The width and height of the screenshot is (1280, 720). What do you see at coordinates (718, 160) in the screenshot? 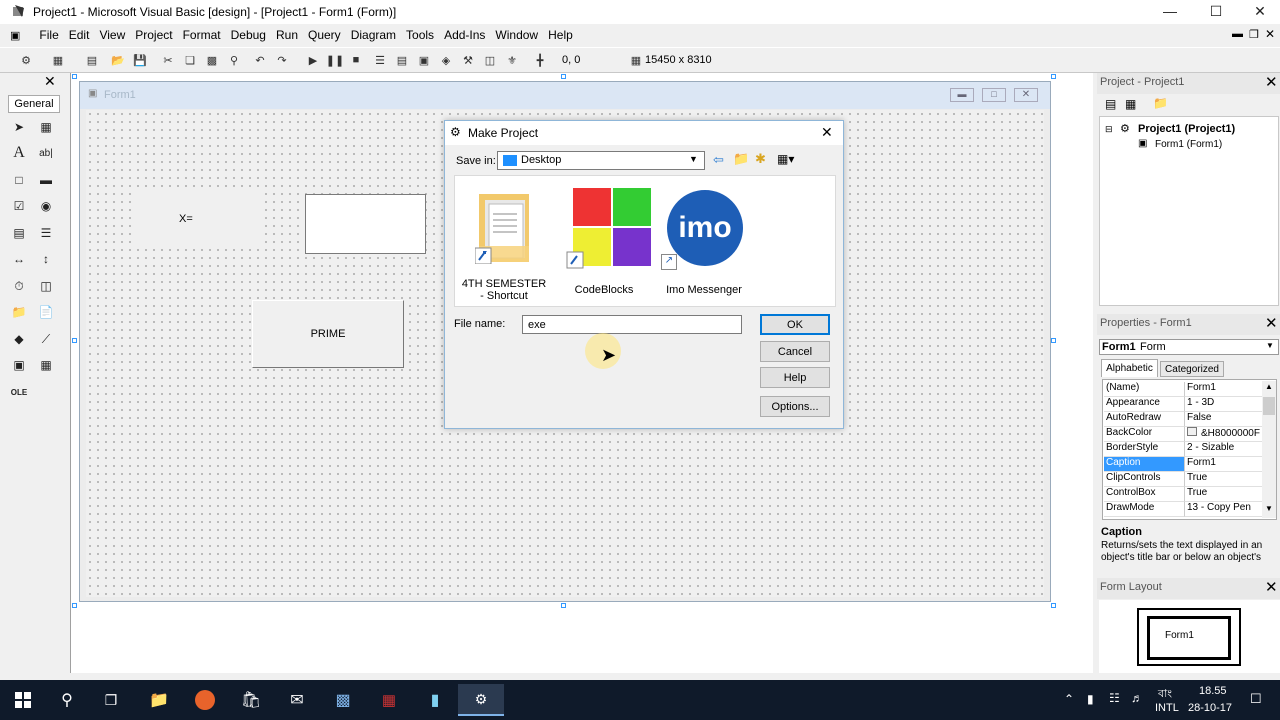
I see `back-icon: ⇦` at bounding box center [718, 160].